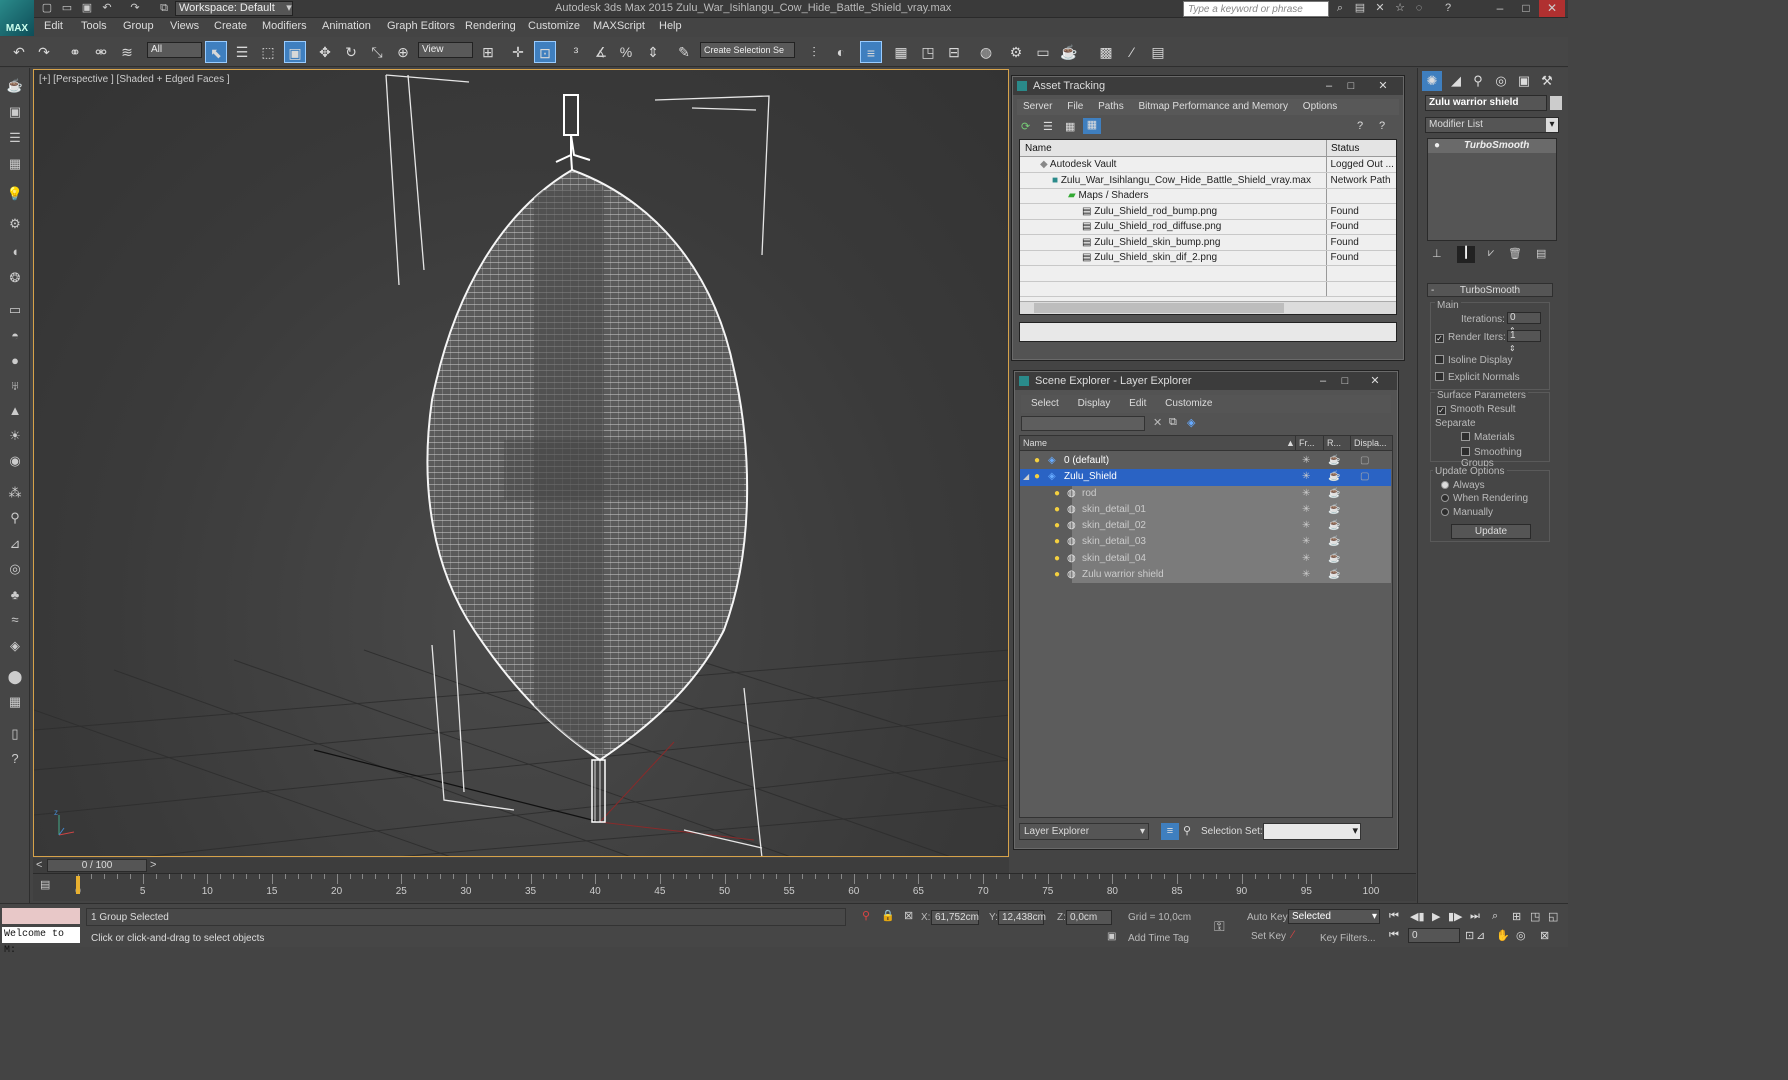  Describe the element at coordinates (1268, 936) in the screenshot. I see `set-key-button: Set Key` at that location.